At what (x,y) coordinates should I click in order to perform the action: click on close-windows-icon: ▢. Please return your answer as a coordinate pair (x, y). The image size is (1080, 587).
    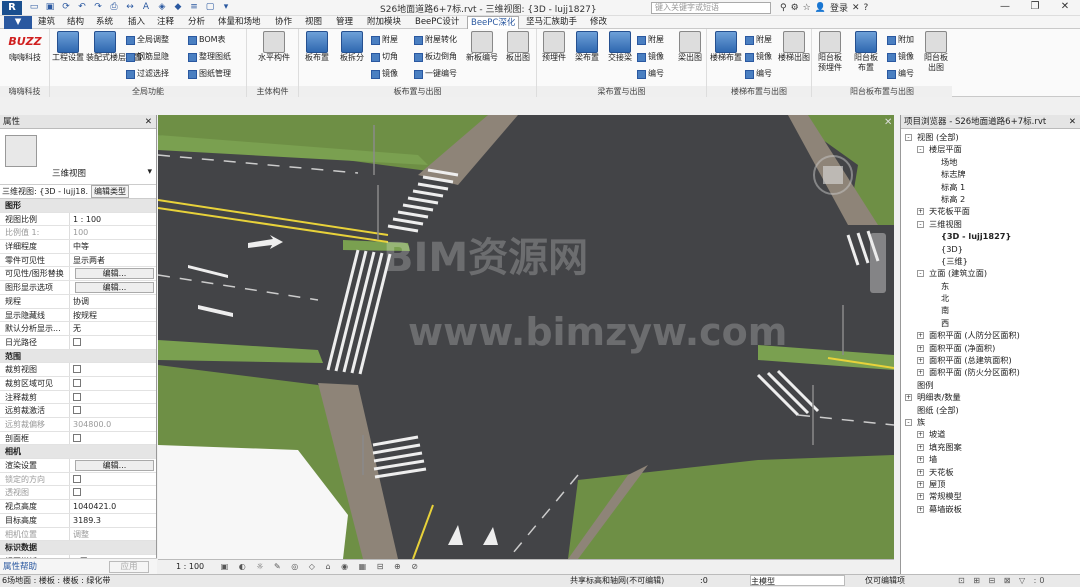
    Looking at the image, I should click on (210, 7).